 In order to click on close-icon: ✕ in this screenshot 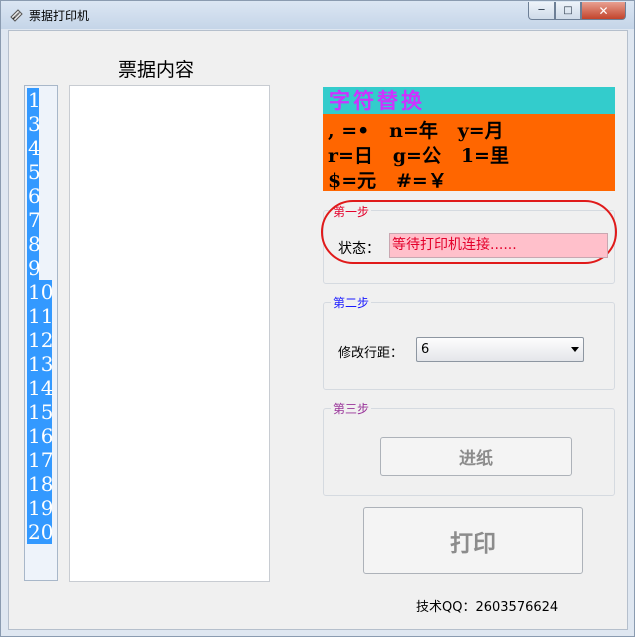, I will do `click(603, 10)`.